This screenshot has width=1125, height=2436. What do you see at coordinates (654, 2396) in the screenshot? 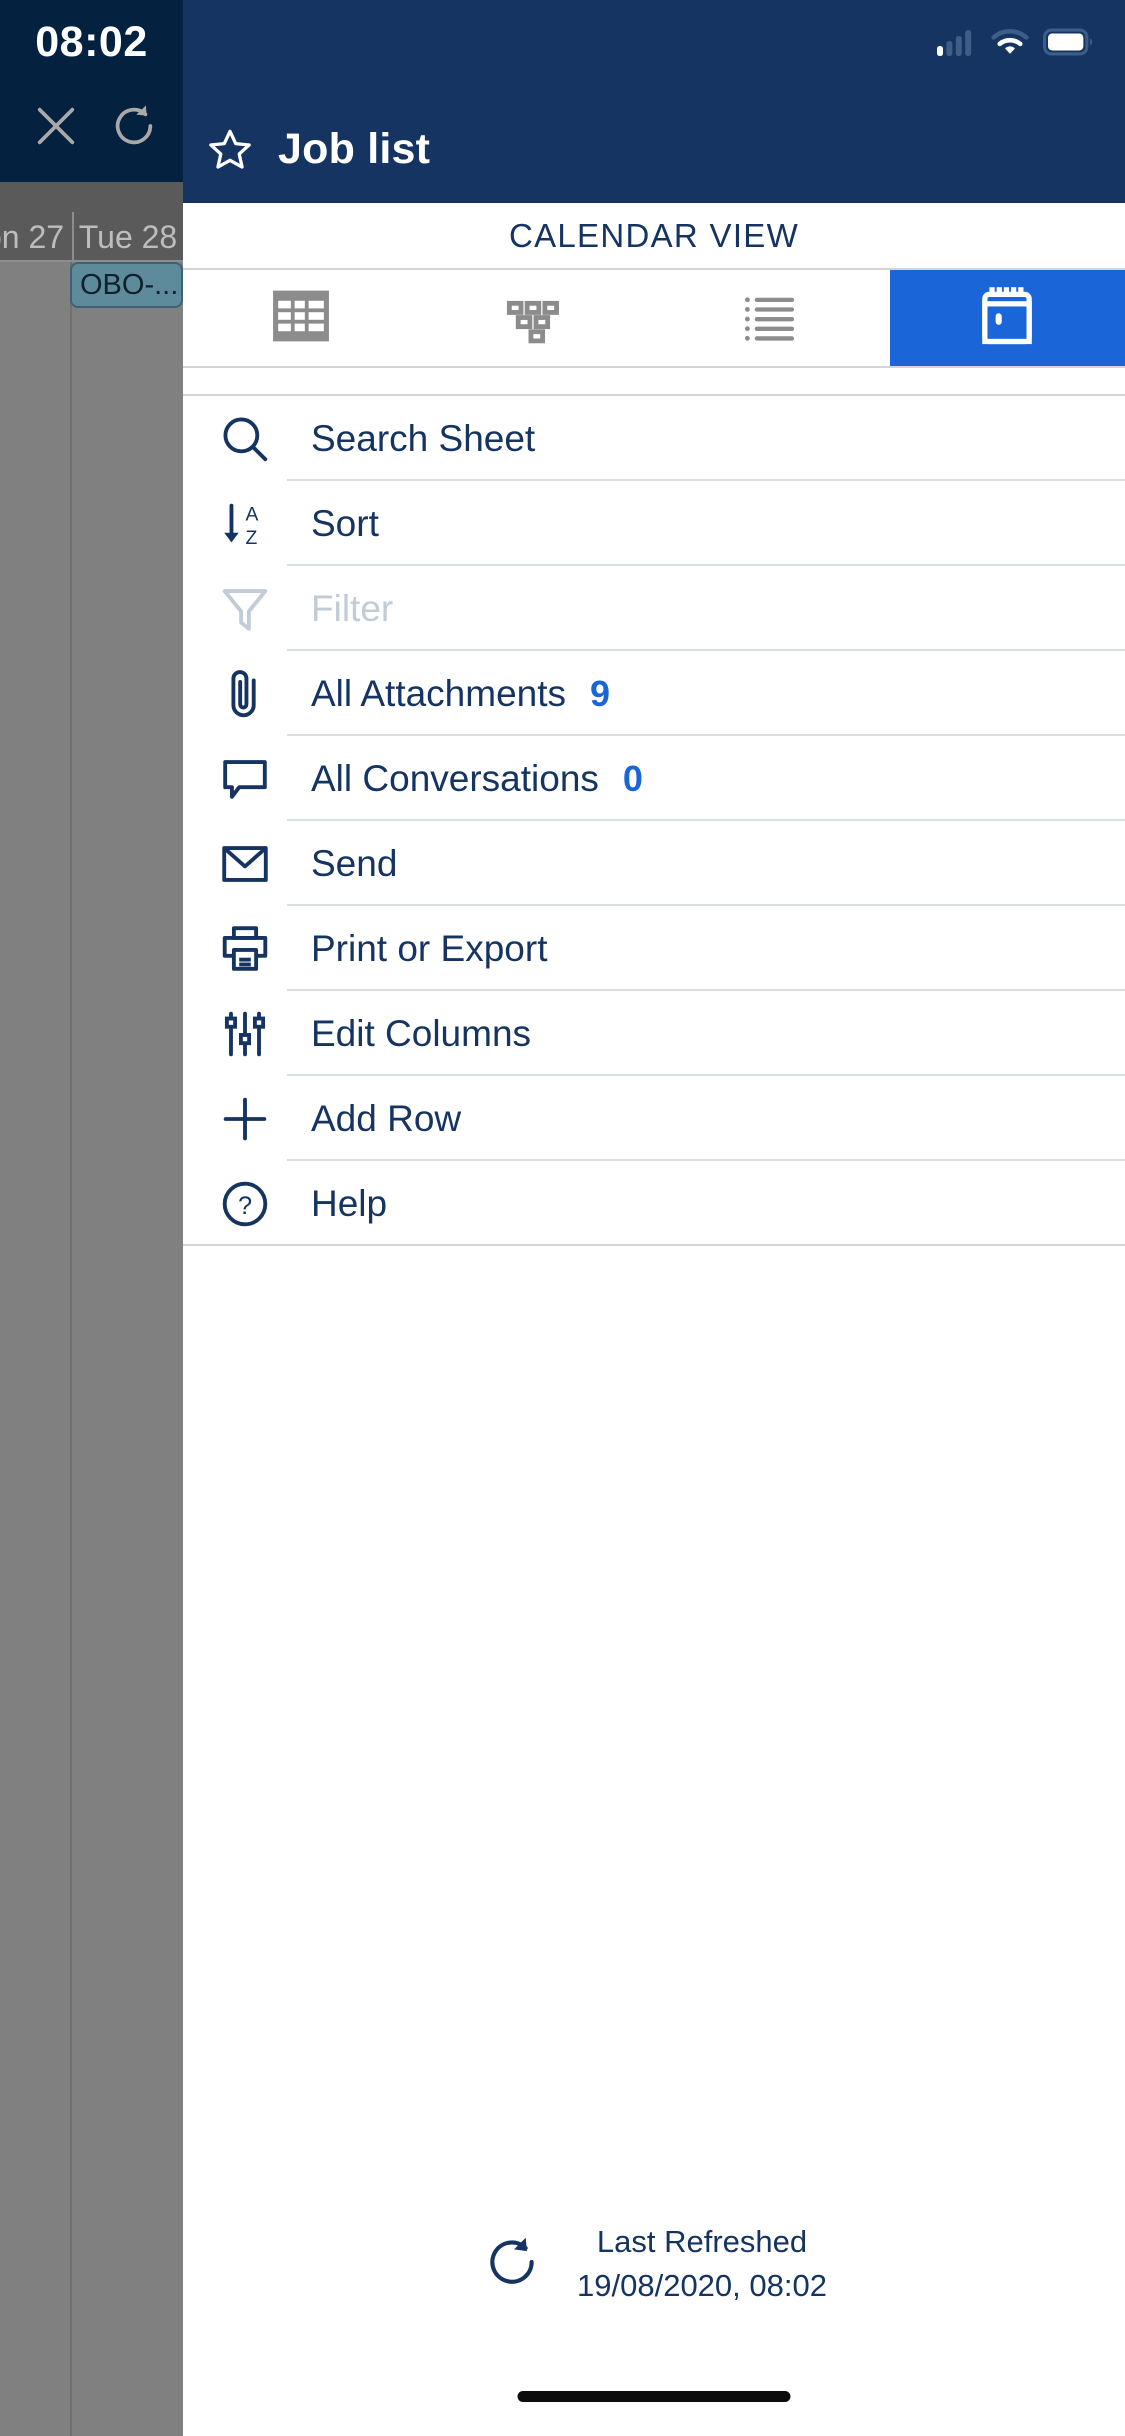
I see `home-indicator` at bounding box center [654, 2396].